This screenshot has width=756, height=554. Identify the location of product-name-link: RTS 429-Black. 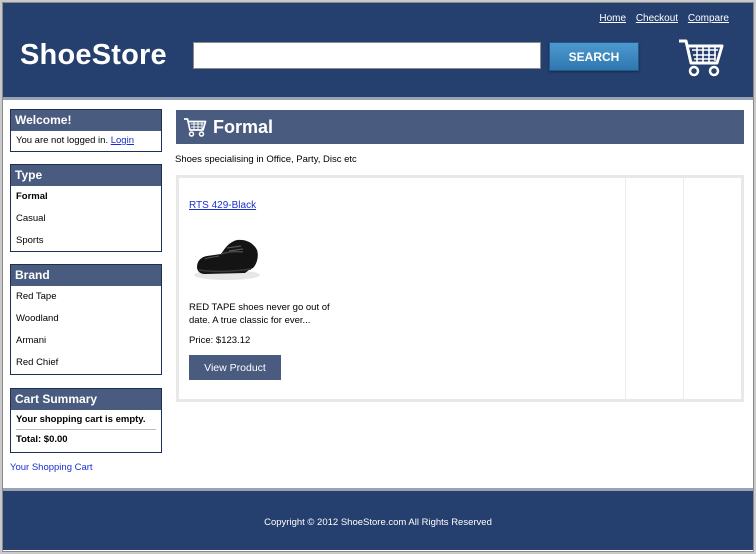
(222, 205).